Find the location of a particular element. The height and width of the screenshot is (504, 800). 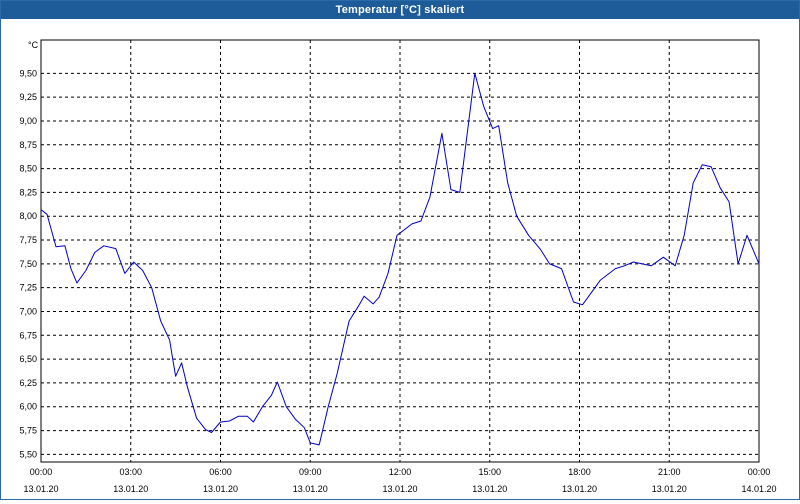

x-tick-time-label: 15:00 is located at coordinates (489, 472).